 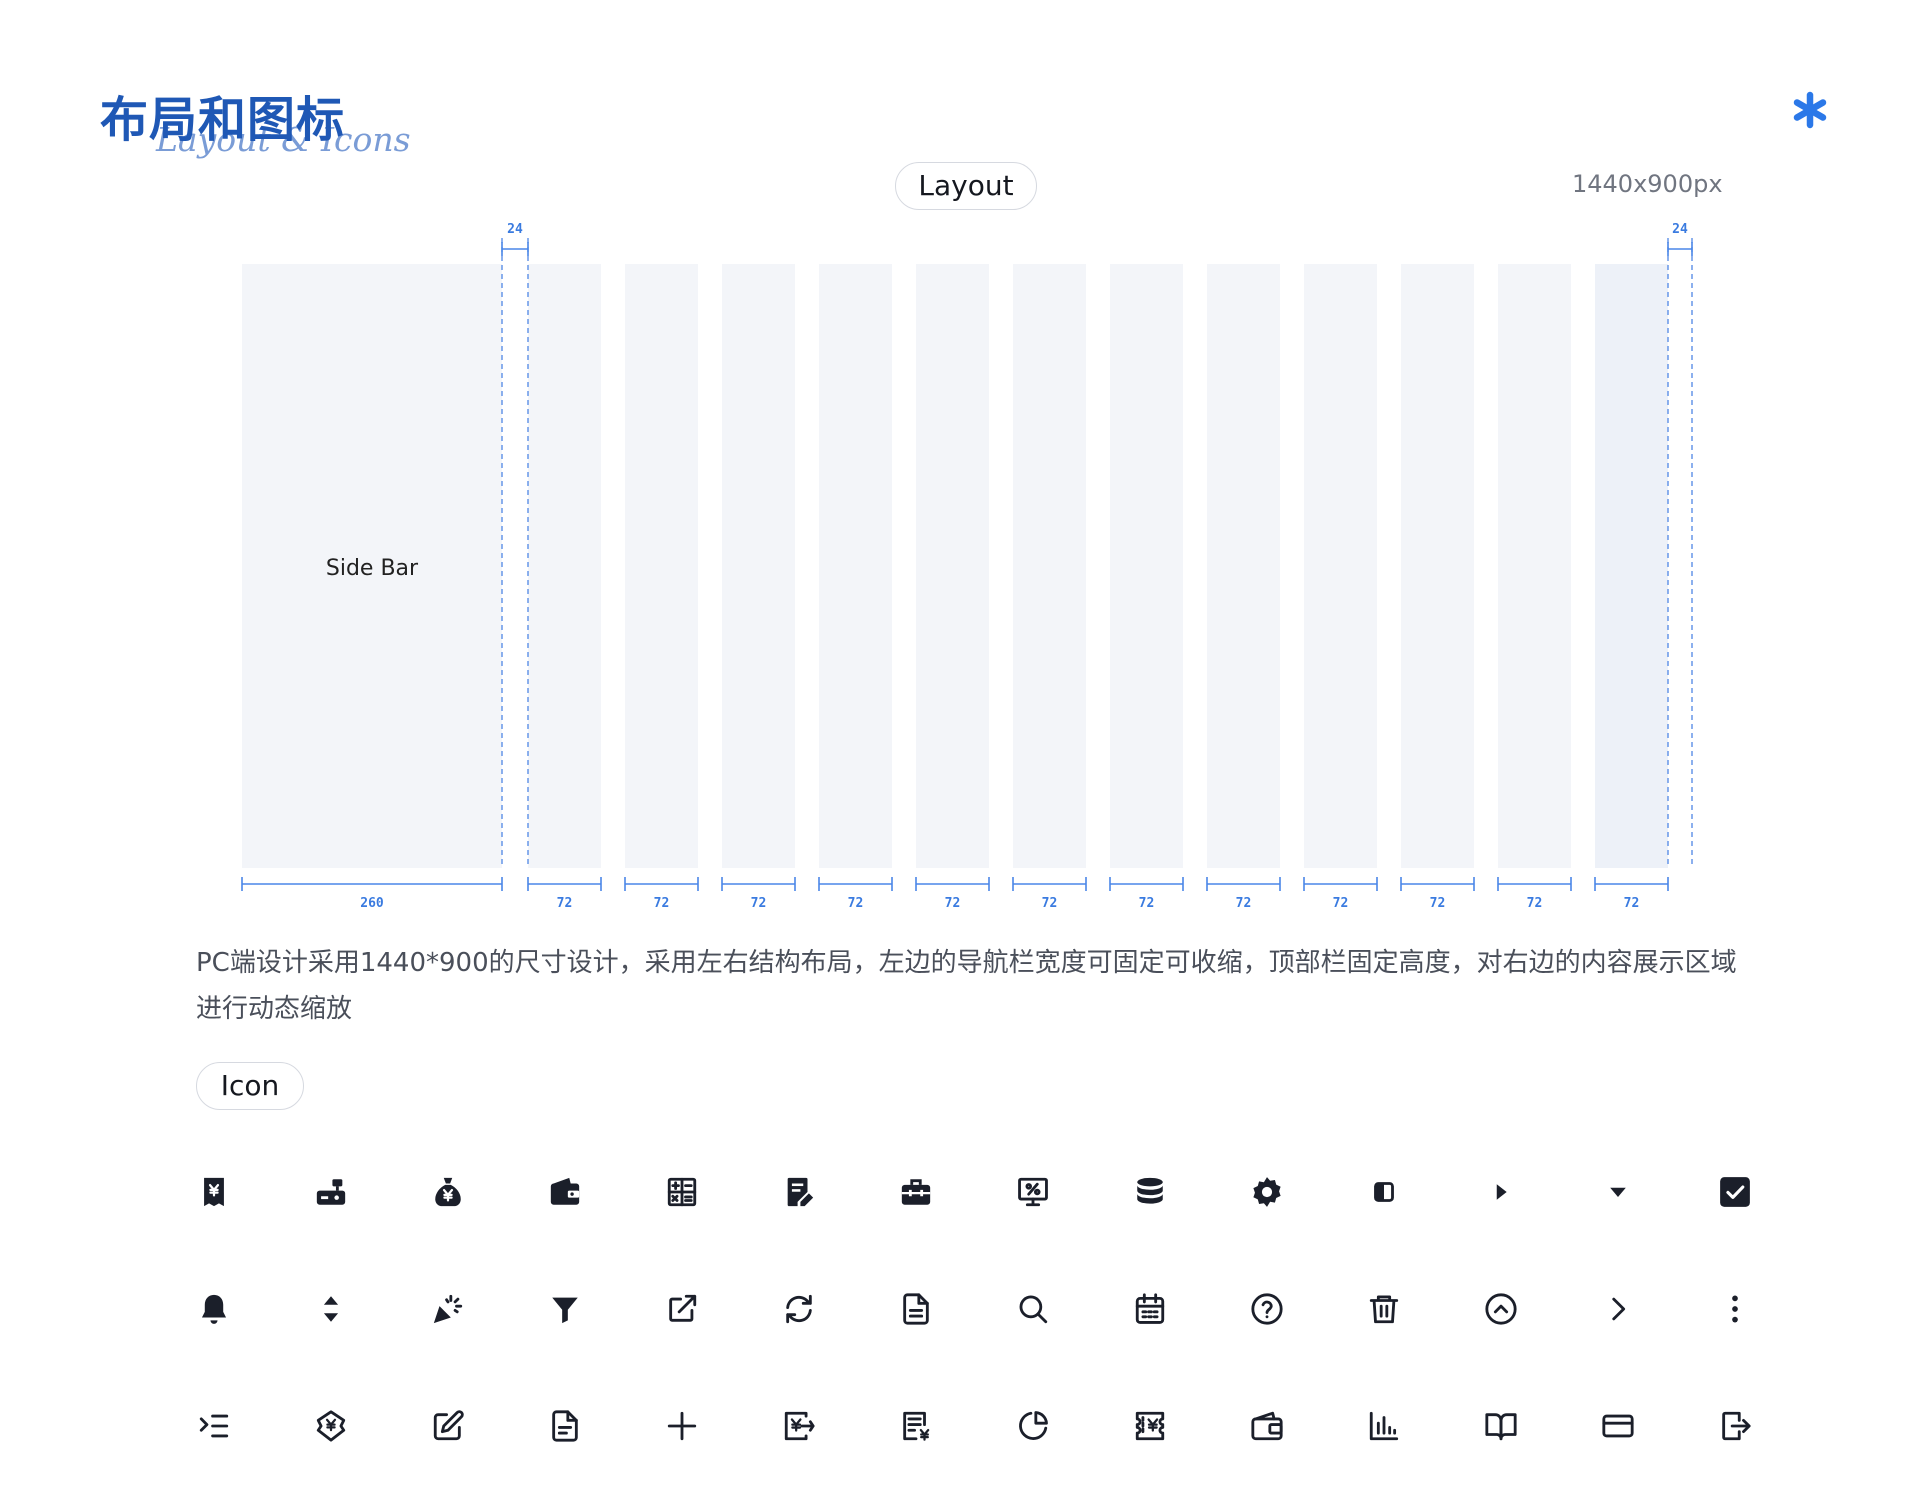 I want to click on filter-icon, so click(x=565, y=1309).